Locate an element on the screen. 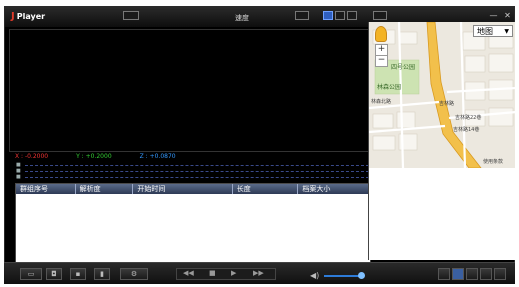 The width and height of the screenshot is (519, 287). map-terms-link: 使用条款 is located at coordinates (493, 161).